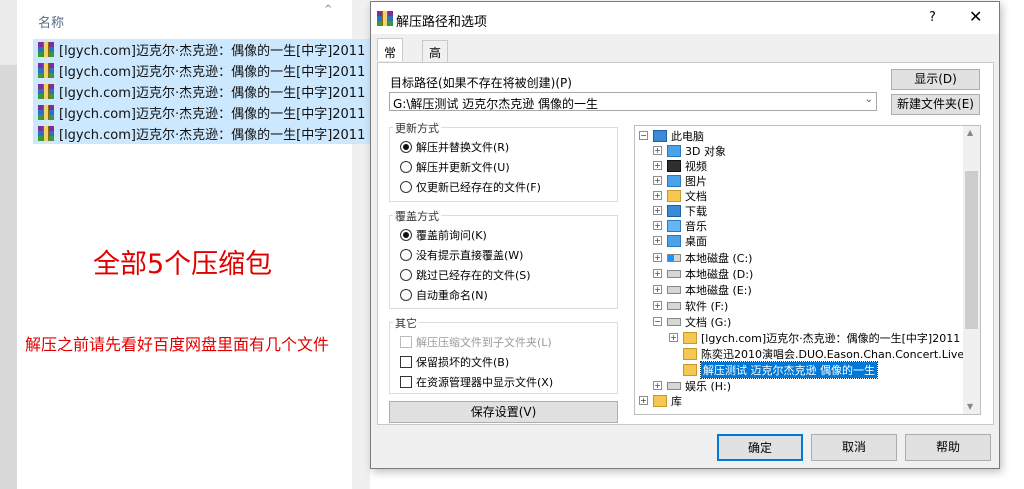 The height and width of the screenshot is (489, 1024). What do you see at coordinates (476, 342) in the screenshot?
I see `checkbox-extract-to-subfolders: 解压压缩文件到子文件夹(L)` at bounding box center [476, 342].